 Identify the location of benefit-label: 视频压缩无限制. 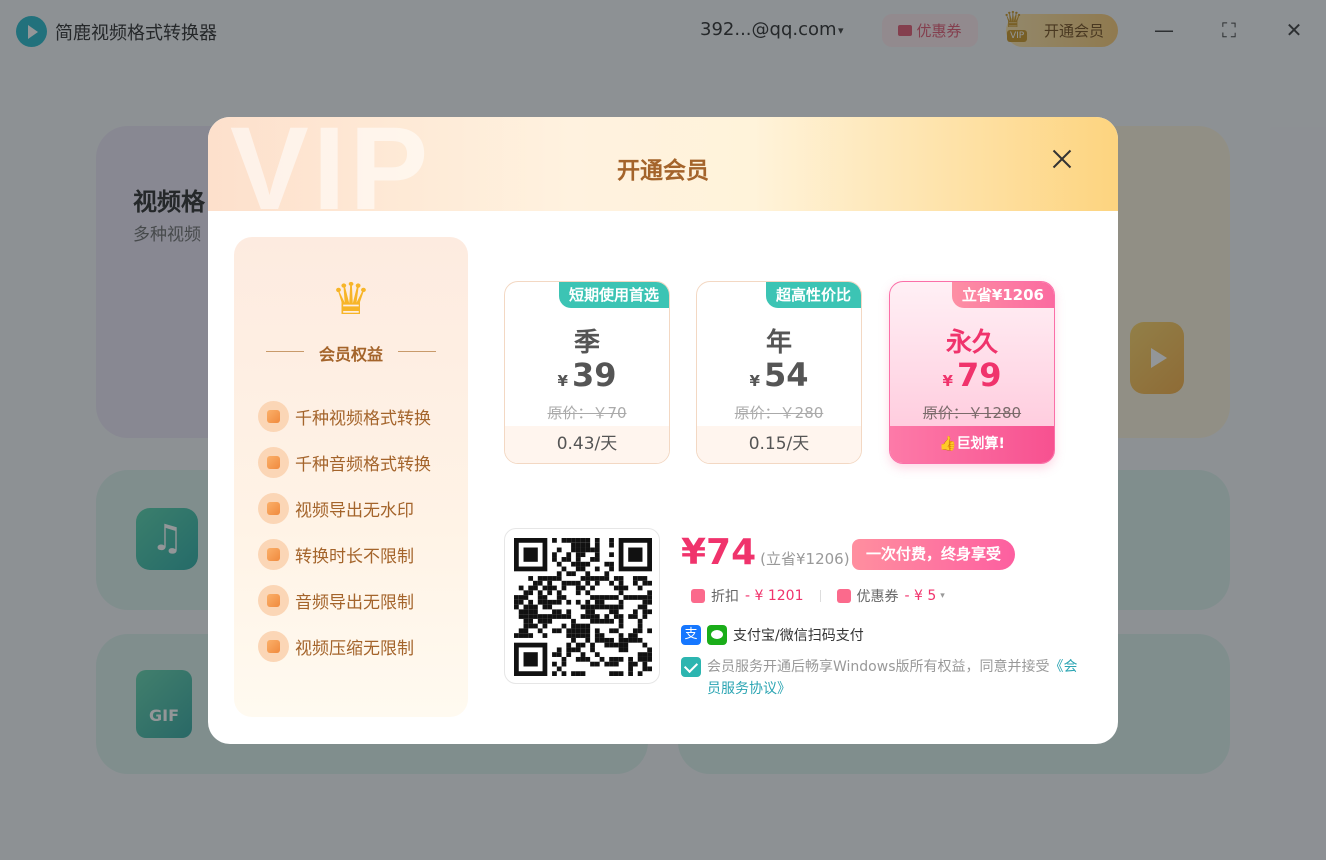
(354, 648).